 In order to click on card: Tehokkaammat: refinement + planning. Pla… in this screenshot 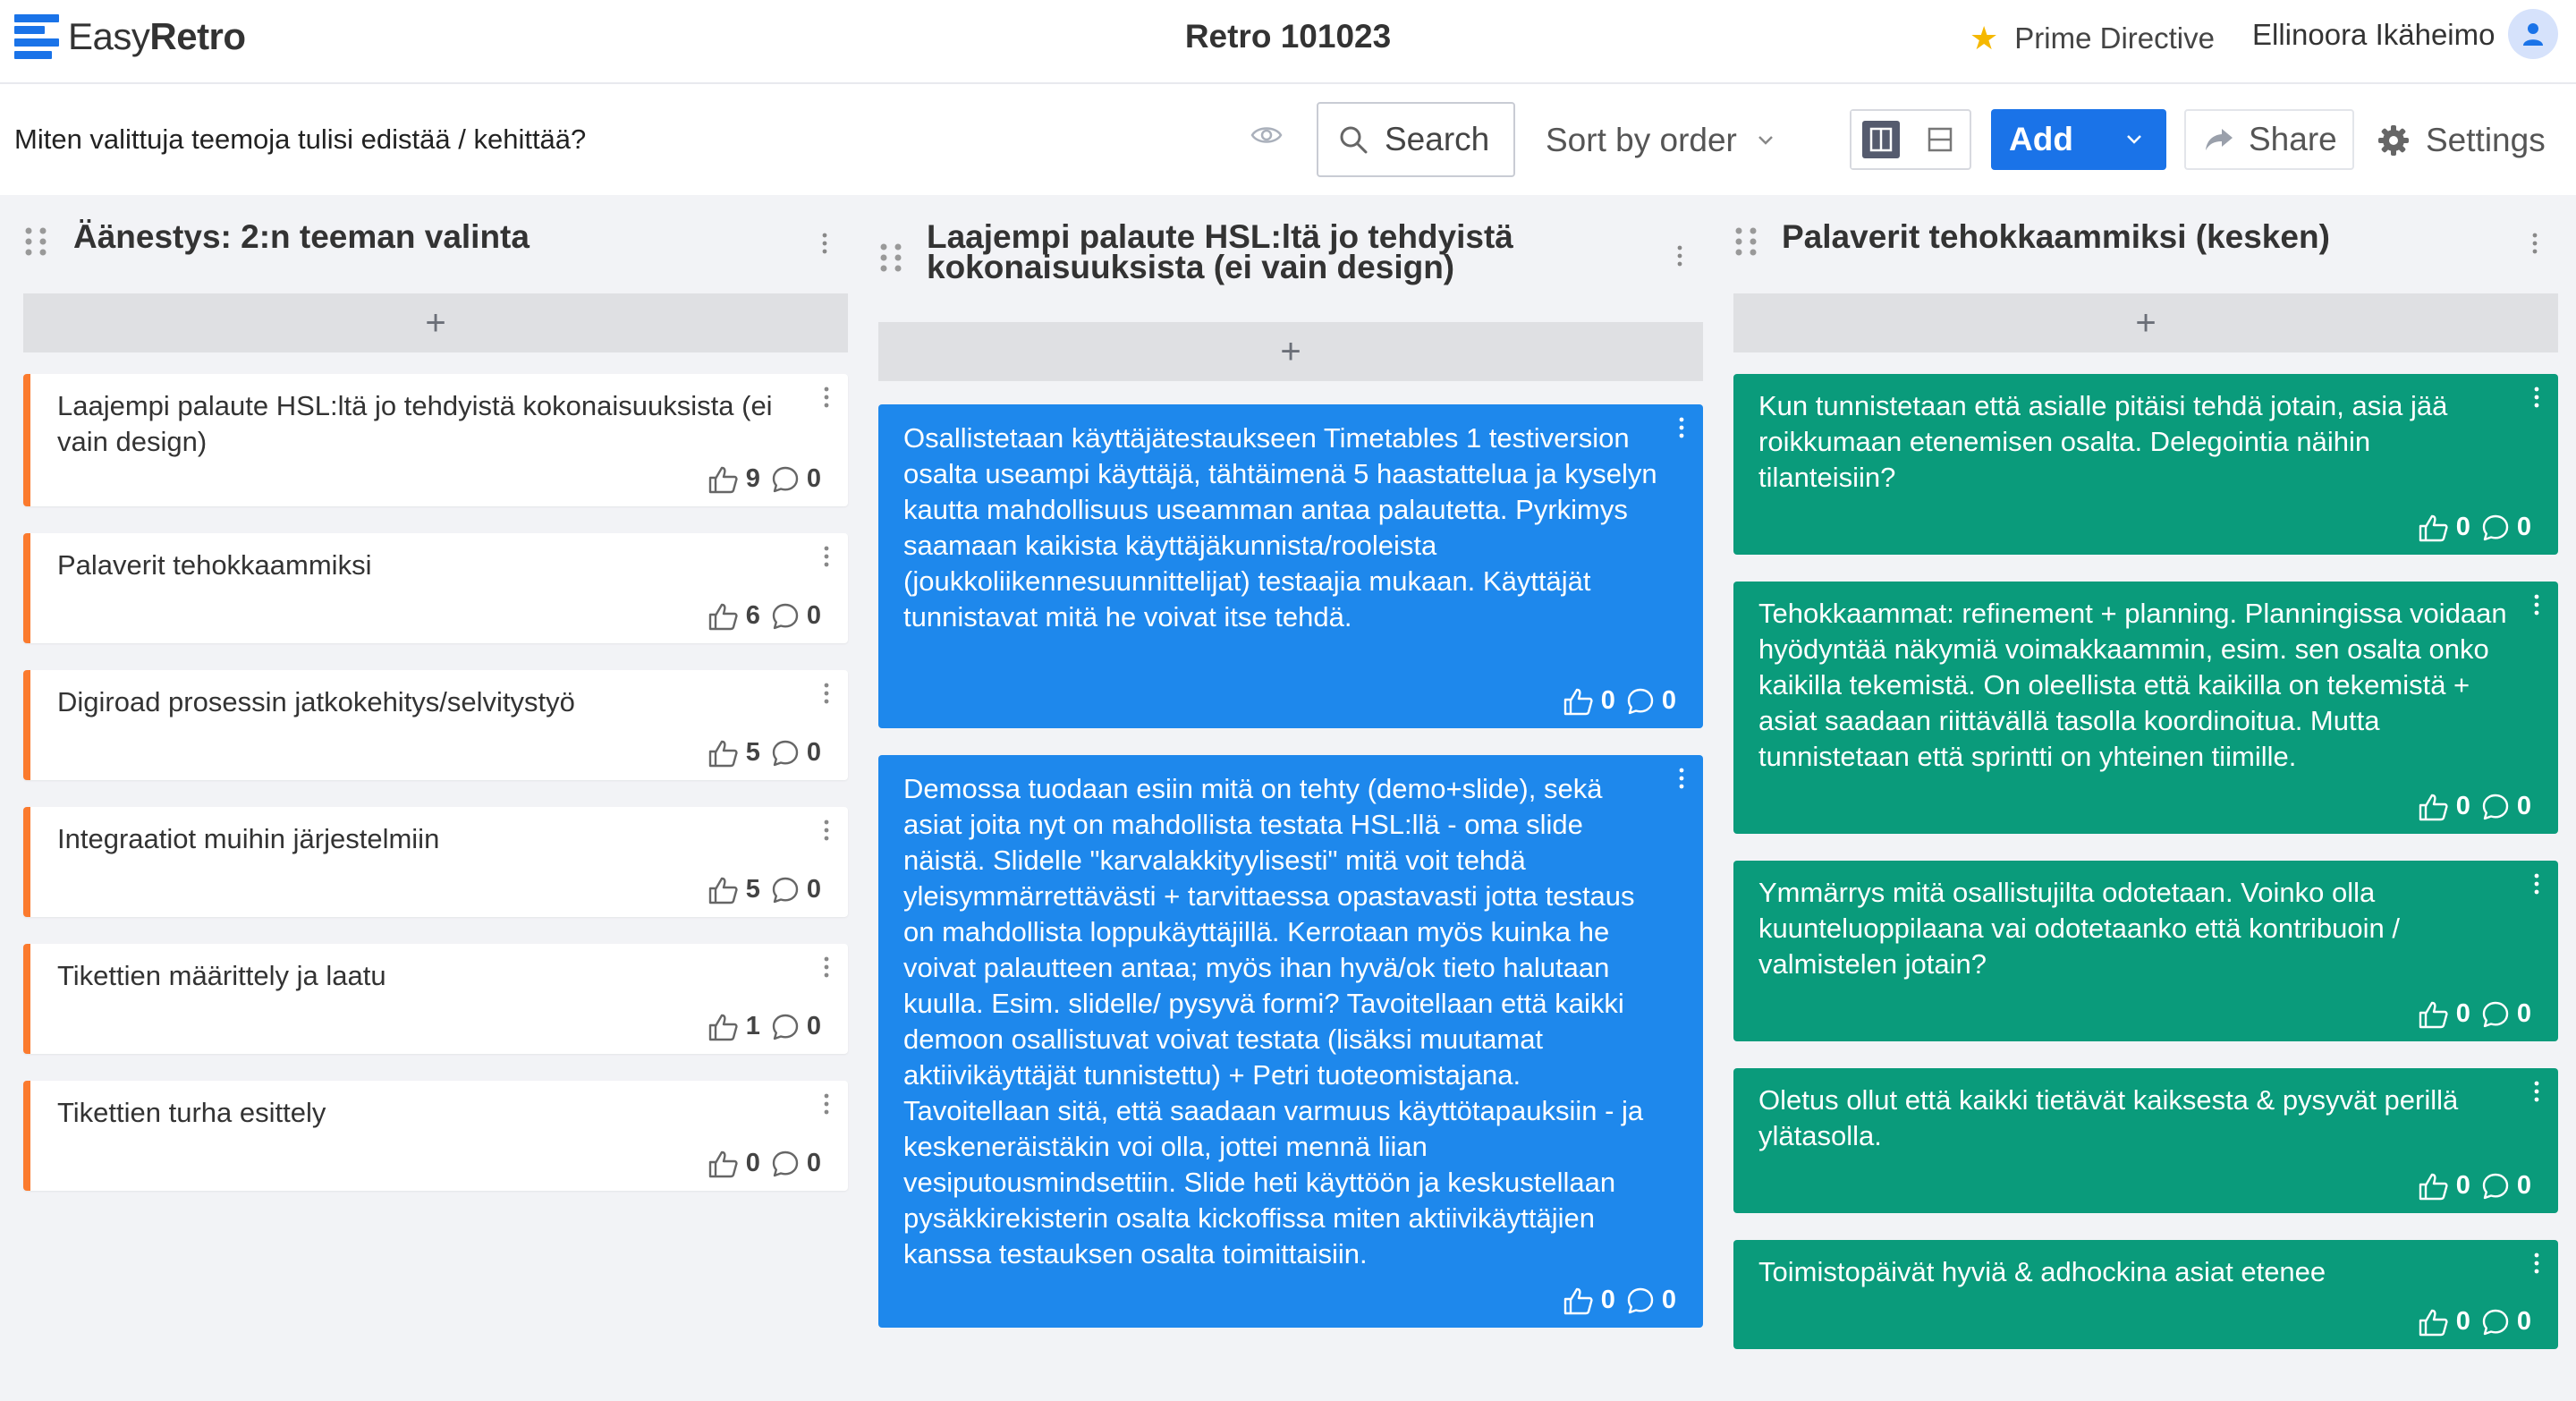, I will do `click(2145, 708)`.